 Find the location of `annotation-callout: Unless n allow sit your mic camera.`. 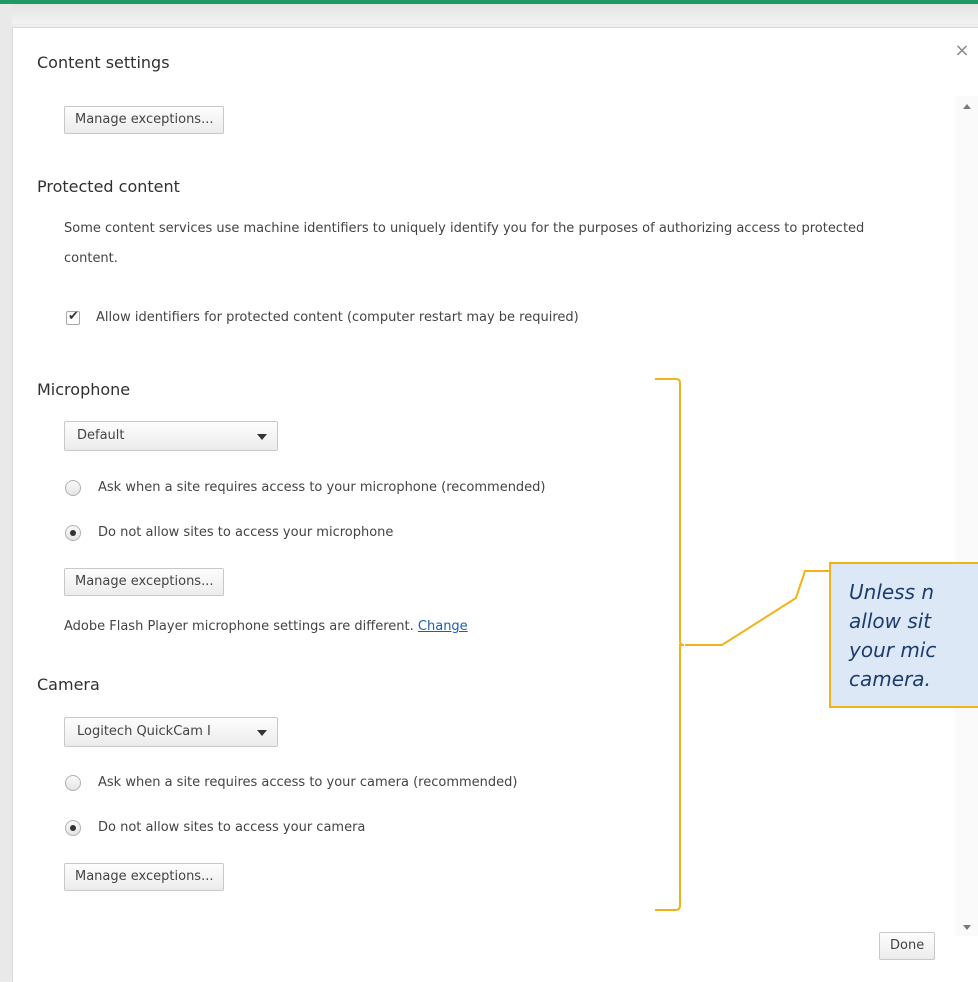

annotation-callout: Unless n allow sit your mic camera. is located at coordinates (903, 635).